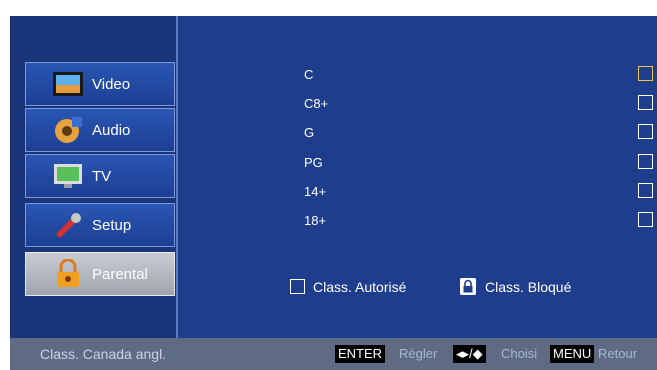 This screenshot has width=657, height=370. I want to click on menu-label-tv: TV, so click(102, 176).